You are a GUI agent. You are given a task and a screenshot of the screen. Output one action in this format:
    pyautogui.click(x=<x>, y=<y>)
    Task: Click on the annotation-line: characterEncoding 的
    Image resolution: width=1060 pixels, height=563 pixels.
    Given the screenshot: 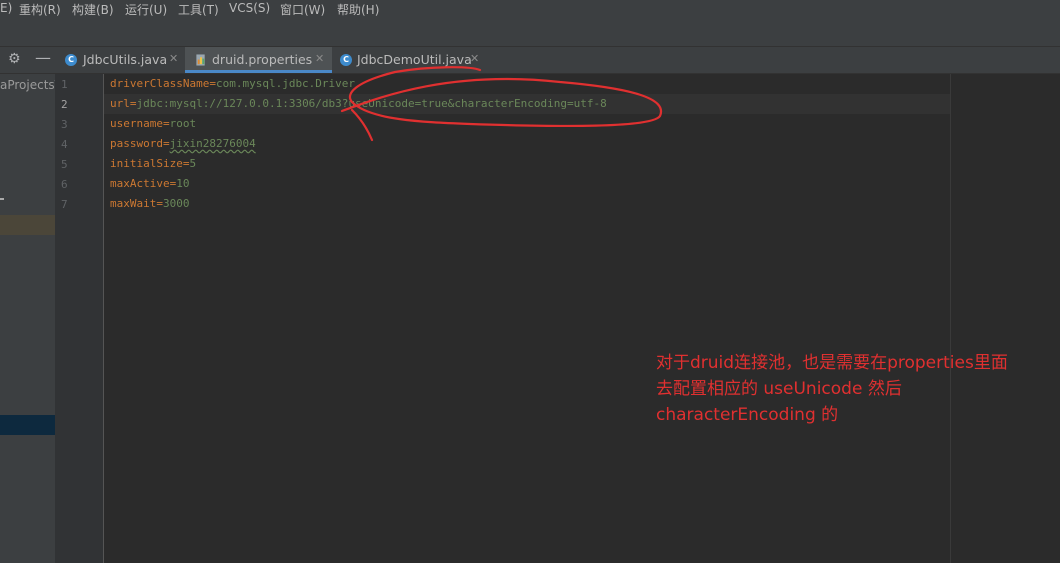 What is the action you would take?
    pyautogui.click(x=747, y=415)
    